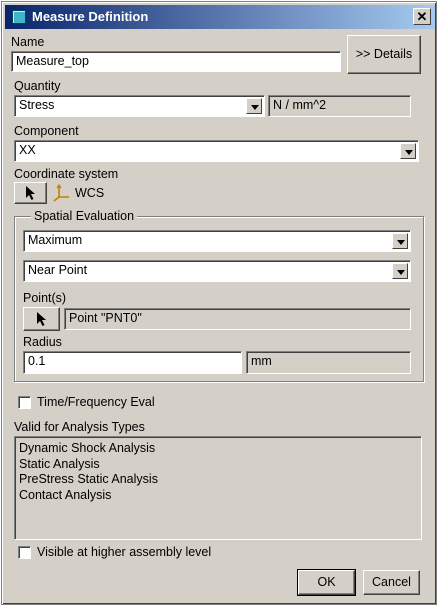  Describe the element at coordinates (61, 192) in the screenshot. I see `coordinate-system-icon` at that location.